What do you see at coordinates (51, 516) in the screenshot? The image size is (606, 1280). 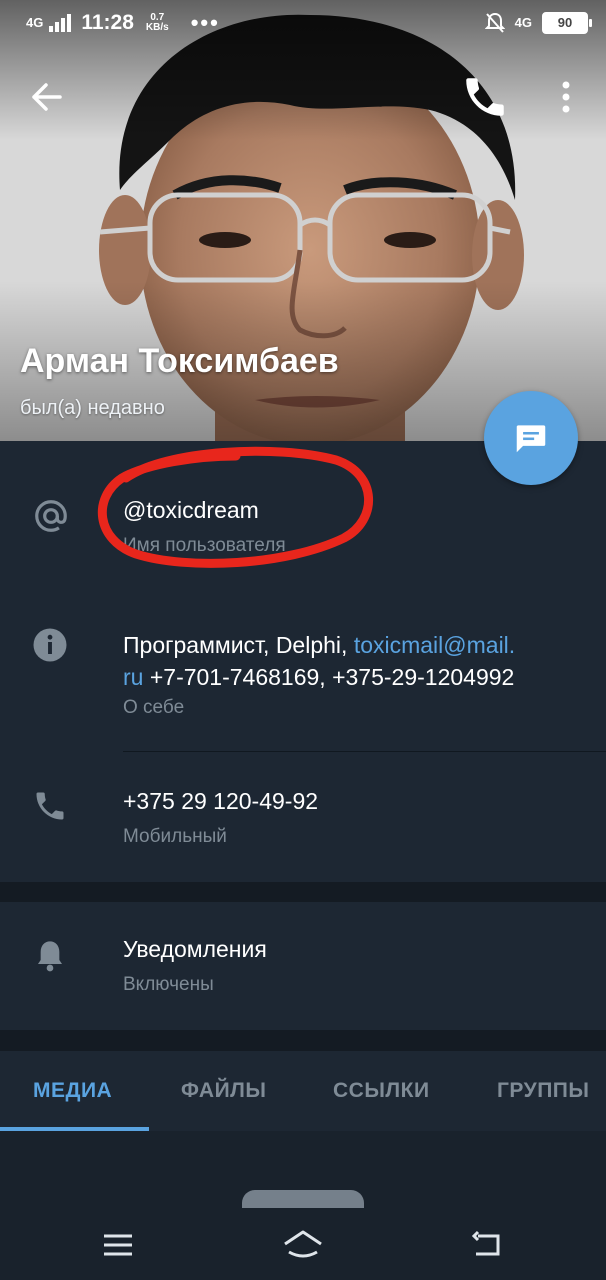 I see `at-sign-icon` at bounding box center [51, 516].